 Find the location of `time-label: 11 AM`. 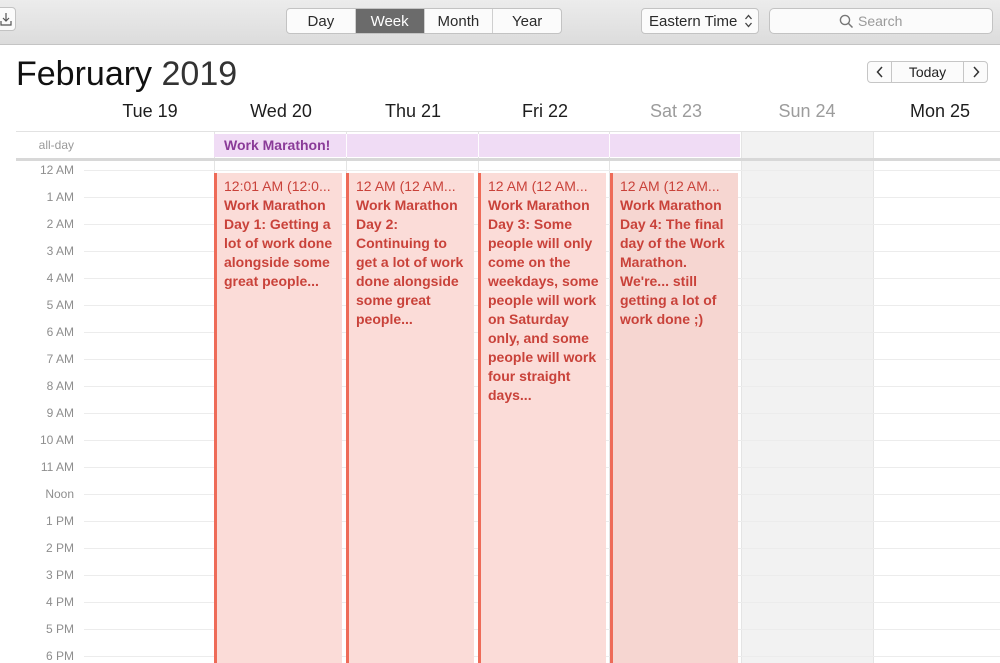

time-label: 11 AM is located at coordinates (57, 467).